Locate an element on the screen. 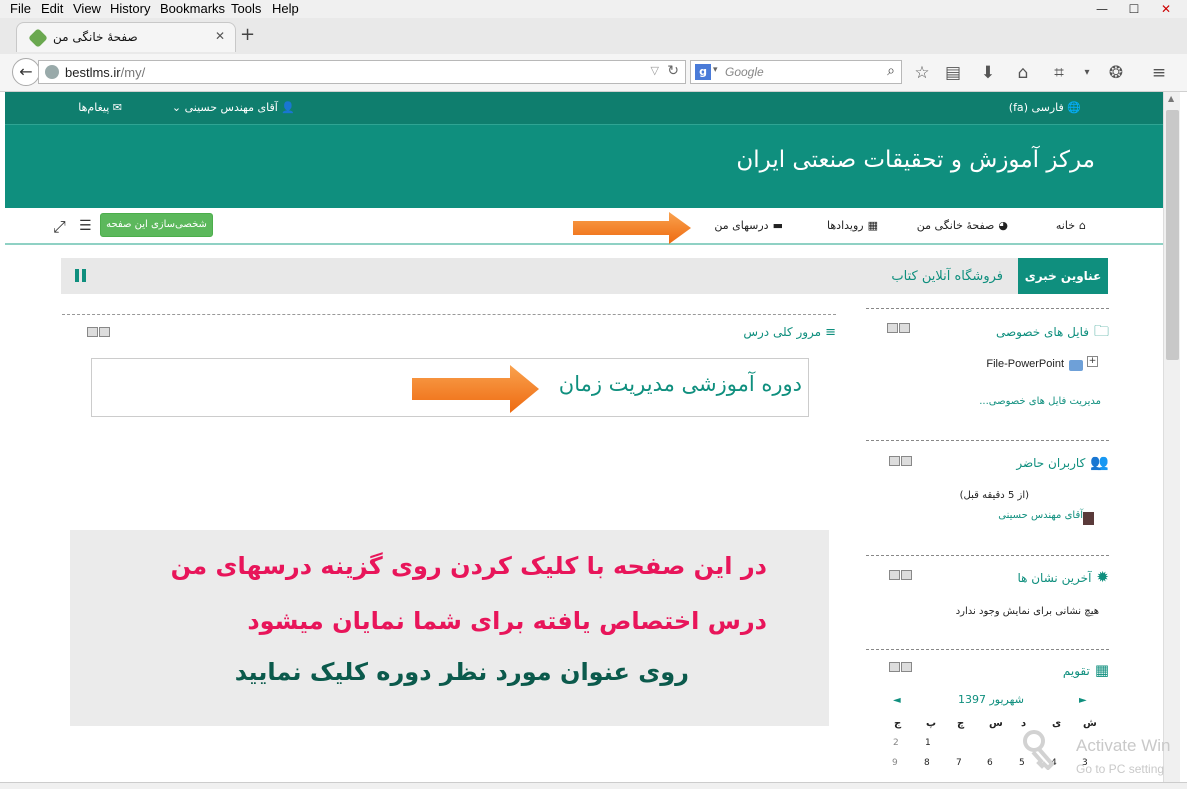 The width and height of the screenshot is (1187, 789). weekday-wed: چ is located at coordinates (961, 723).